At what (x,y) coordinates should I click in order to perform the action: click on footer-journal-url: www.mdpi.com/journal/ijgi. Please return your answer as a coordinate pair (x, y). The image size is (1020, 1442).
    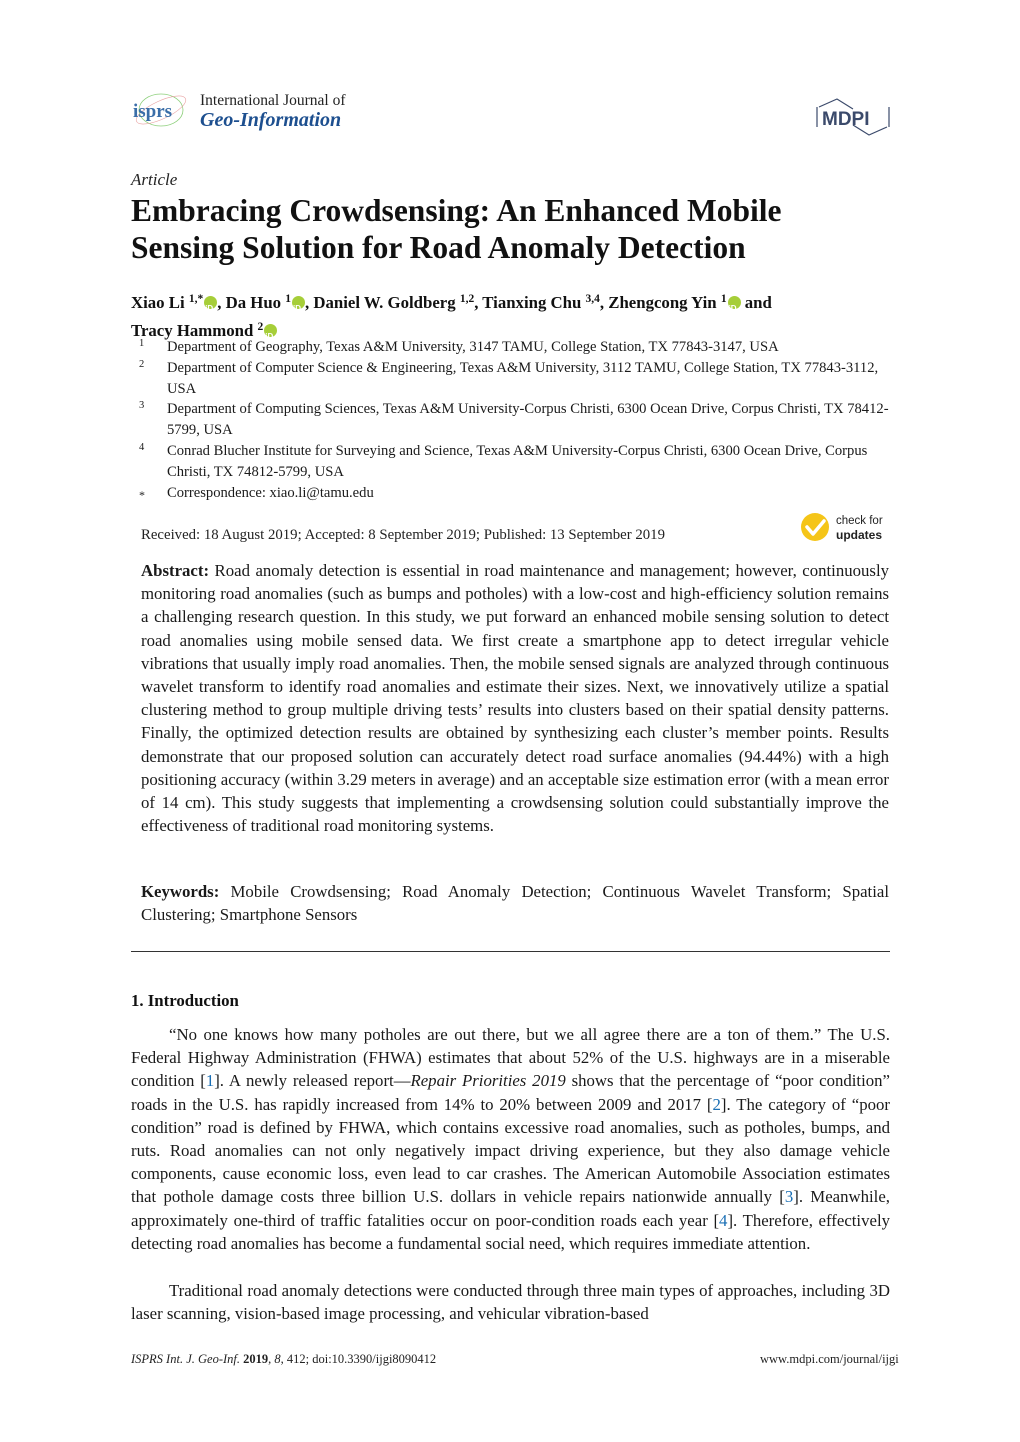
    Looking at the image, I should click on (829, 1359).